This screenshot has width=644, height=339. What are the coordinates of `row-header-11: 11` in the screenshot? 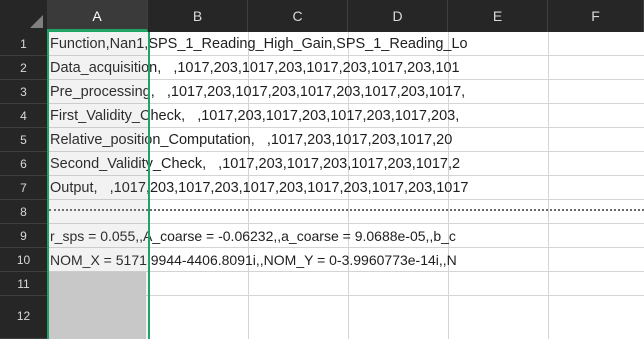 It's located at (23, 284).